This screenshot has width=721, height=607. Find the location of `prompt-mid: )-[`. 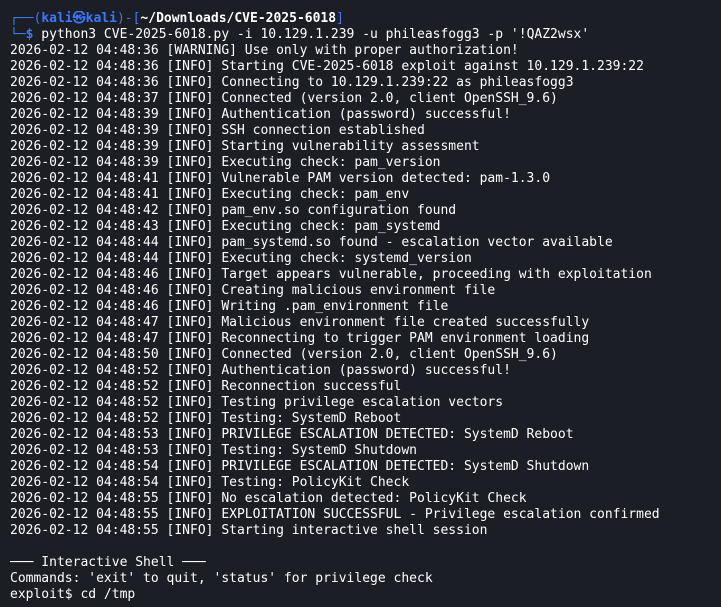

prompt-mid: )-[ is located at coordinates (128, 18).